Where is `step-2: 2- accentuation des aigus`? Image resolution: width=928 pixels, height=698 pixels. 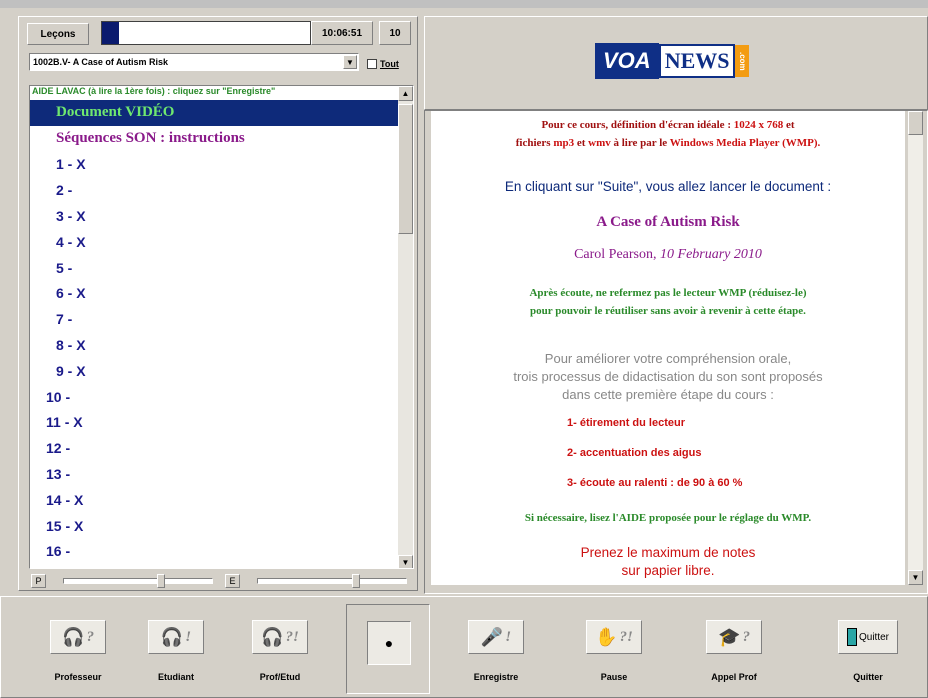
step-2: 2- accentuation des aigus is located at coordinates (634, 453).